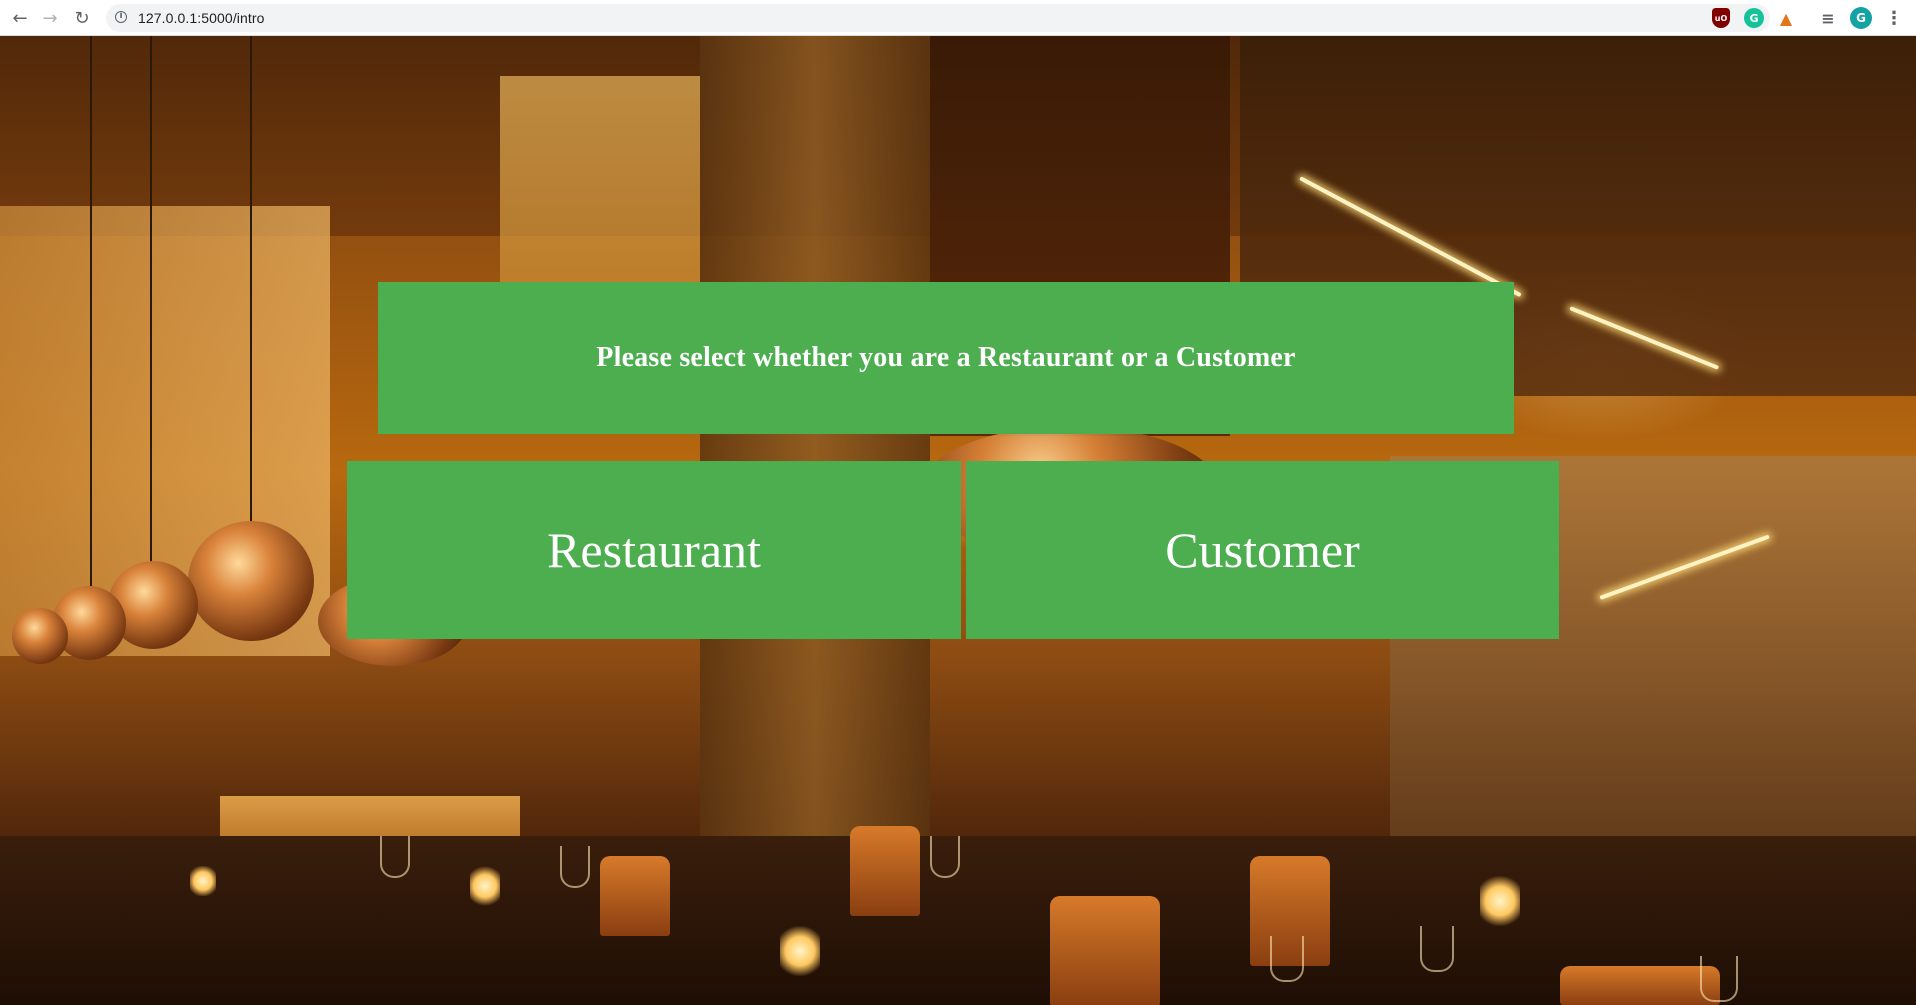 The width and height of the screenshot is (1916, 1005). Describe the element at coordinates (1721, 18) in the screenshot. I see `ublock-icon: uO` at that location.